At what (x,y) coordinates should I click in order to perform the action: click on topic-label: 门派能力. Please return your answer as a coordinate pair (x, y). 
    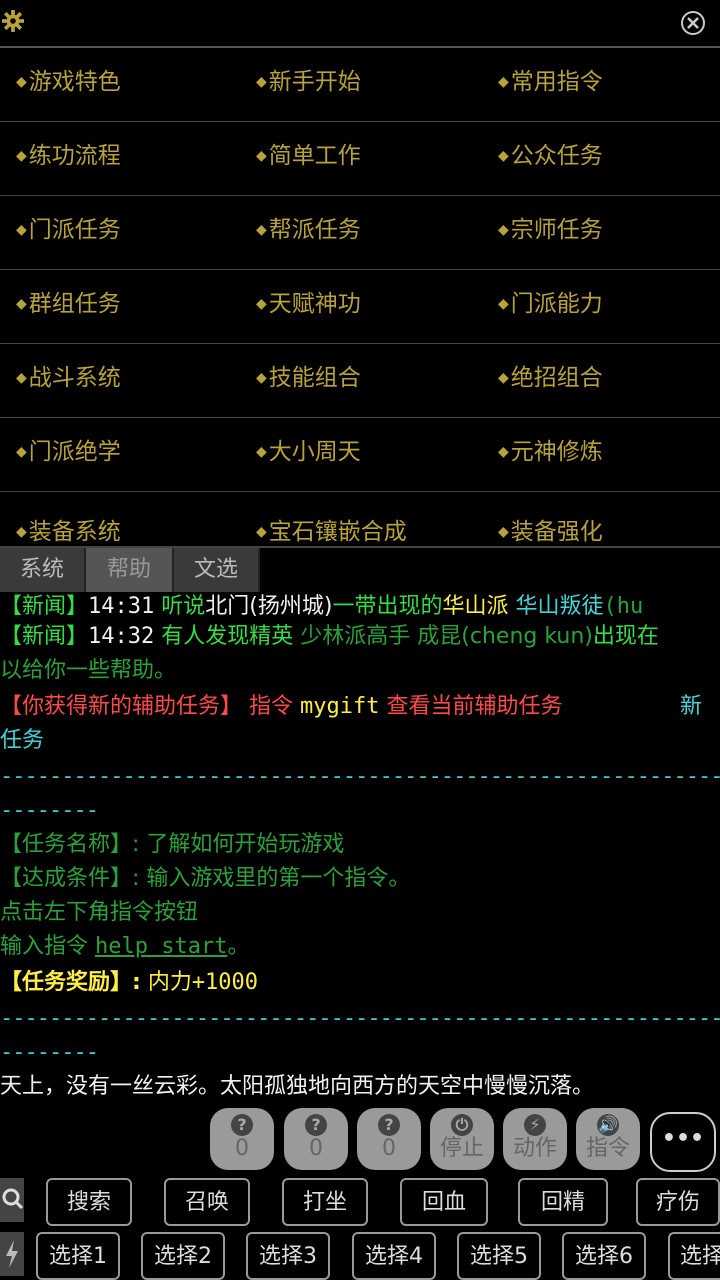
    Looking at the image, I should click on (556, 304).